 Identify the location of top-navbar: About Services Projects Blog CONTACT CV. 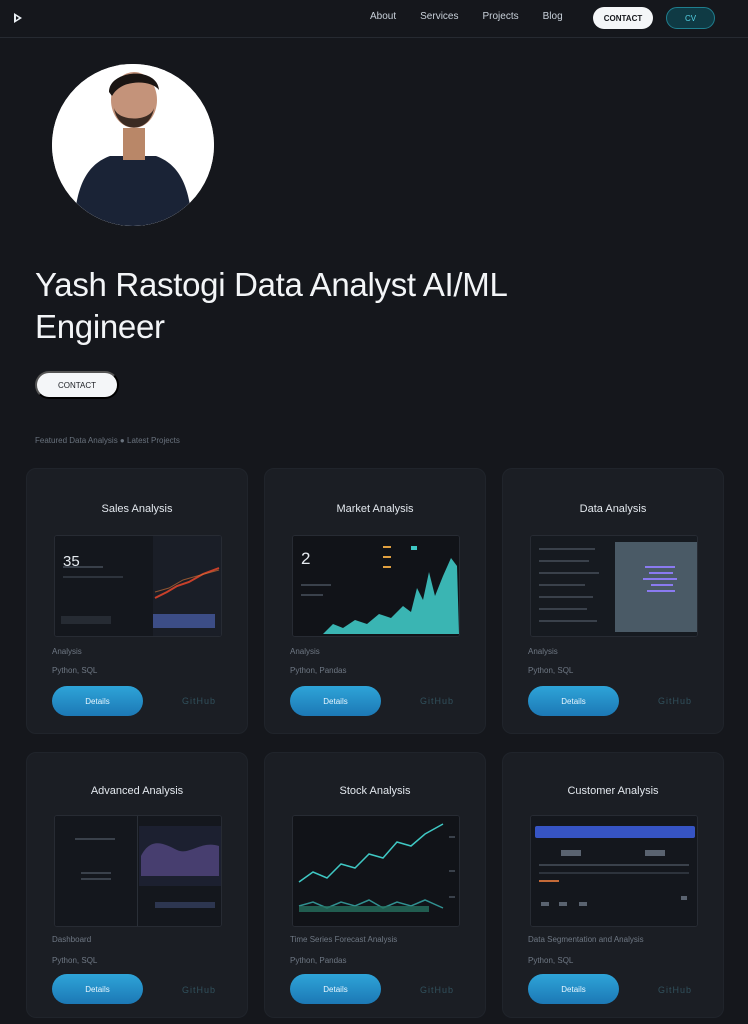
(374, 19).